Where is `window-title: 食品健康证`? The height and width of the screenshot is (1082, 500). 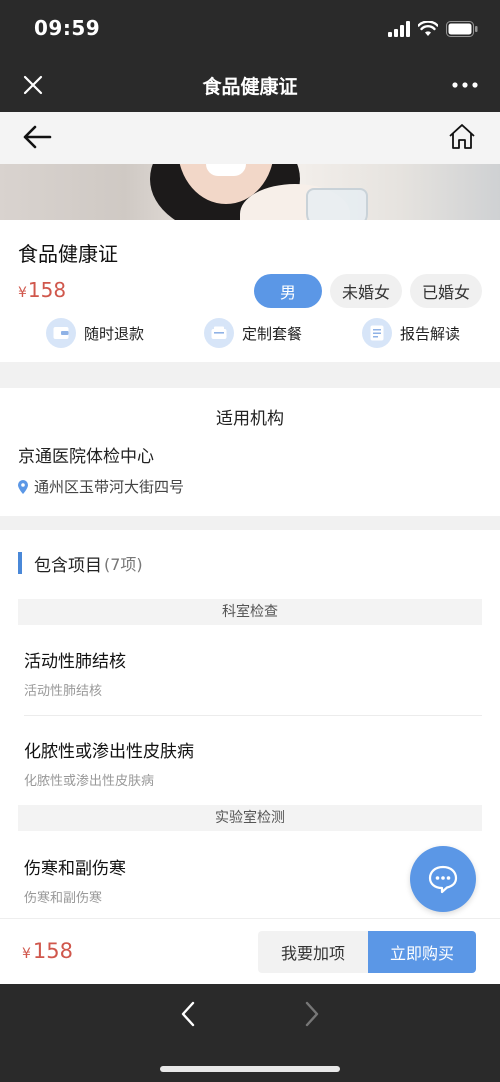 window-title: 食品健康证 is located at coordinates (250, 87).